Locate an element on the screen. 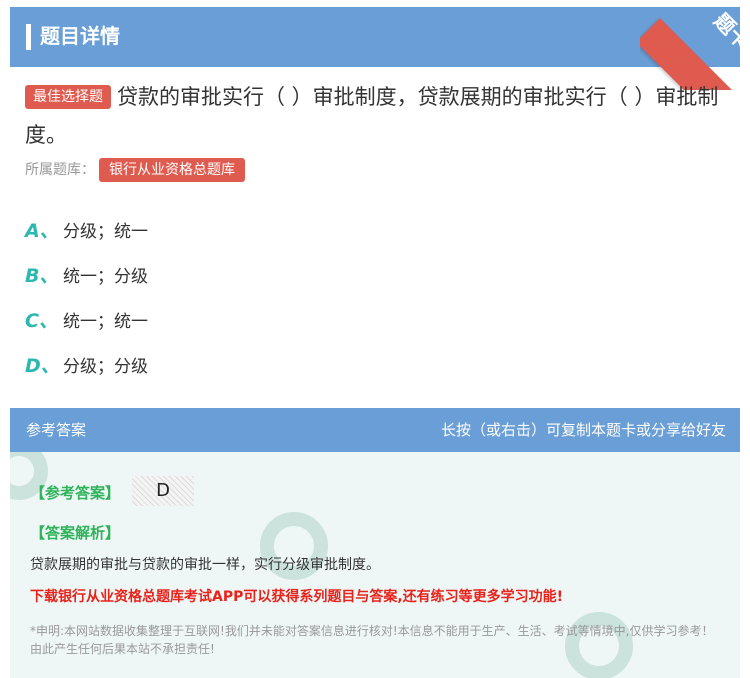 The height and width of the screenshot is (678, 750). option-letter: A、 is located at coordinates (42, 231).